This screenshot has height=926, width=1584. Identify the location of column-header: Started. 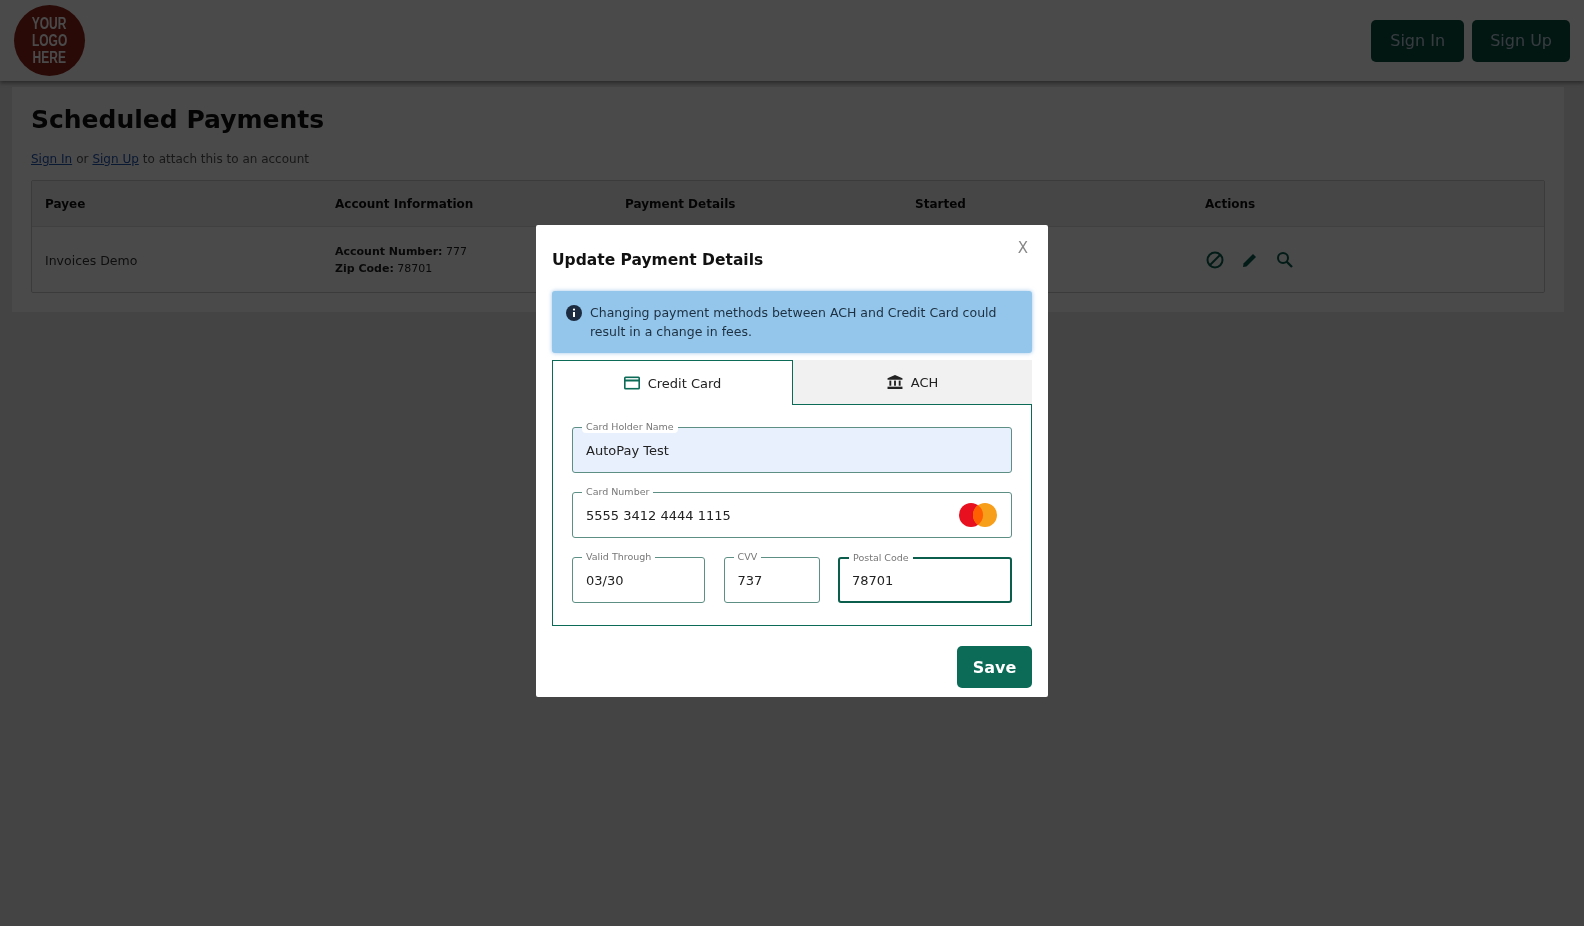
(940, 203).